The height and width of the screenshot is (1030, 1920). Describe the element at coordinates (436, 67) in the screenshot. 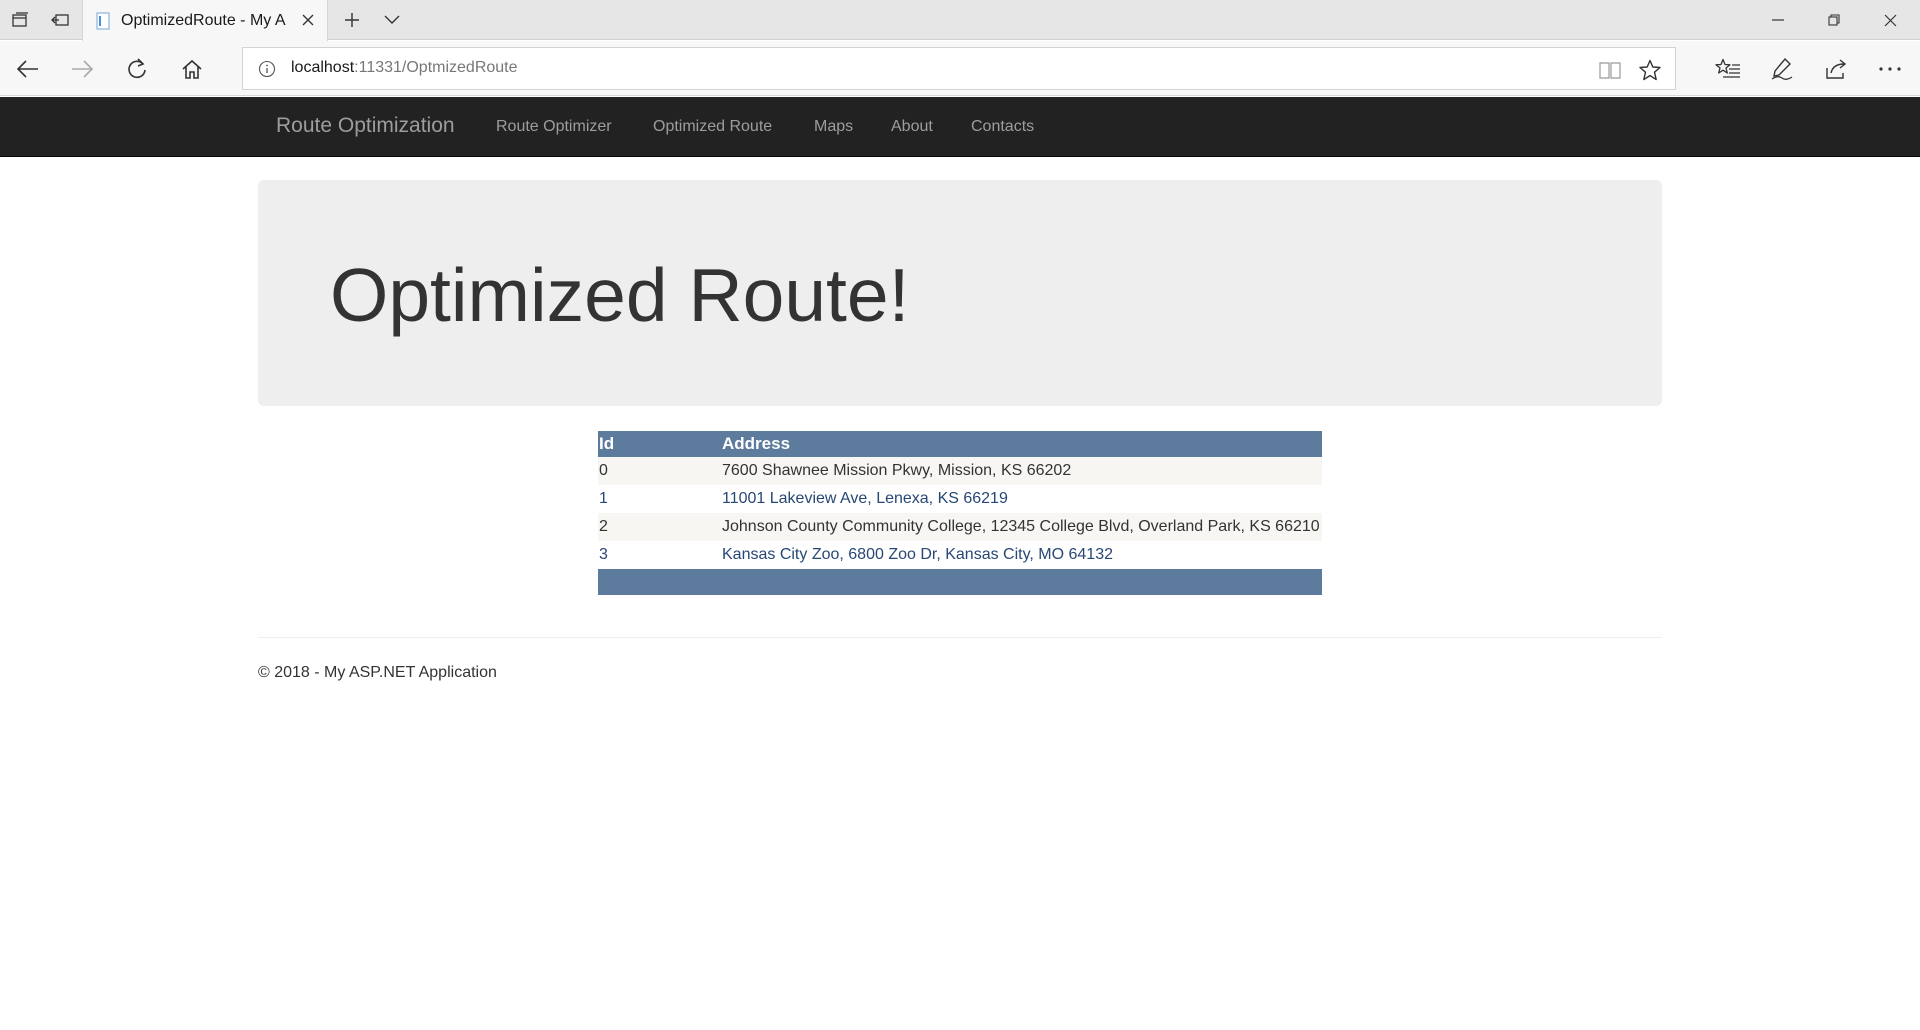

I see `url-path: :11331/OptmizedRoute` at that location.